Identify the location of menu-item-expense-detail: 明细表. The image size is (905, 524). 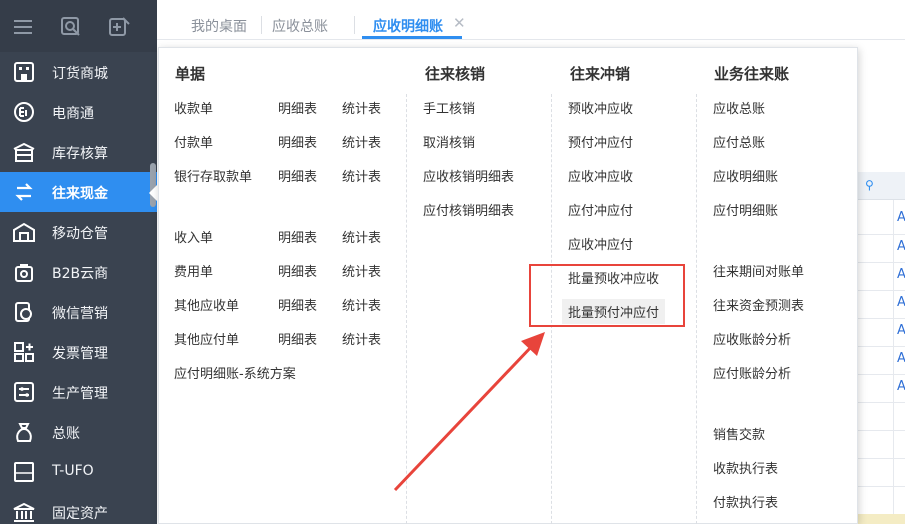
(297, 270).